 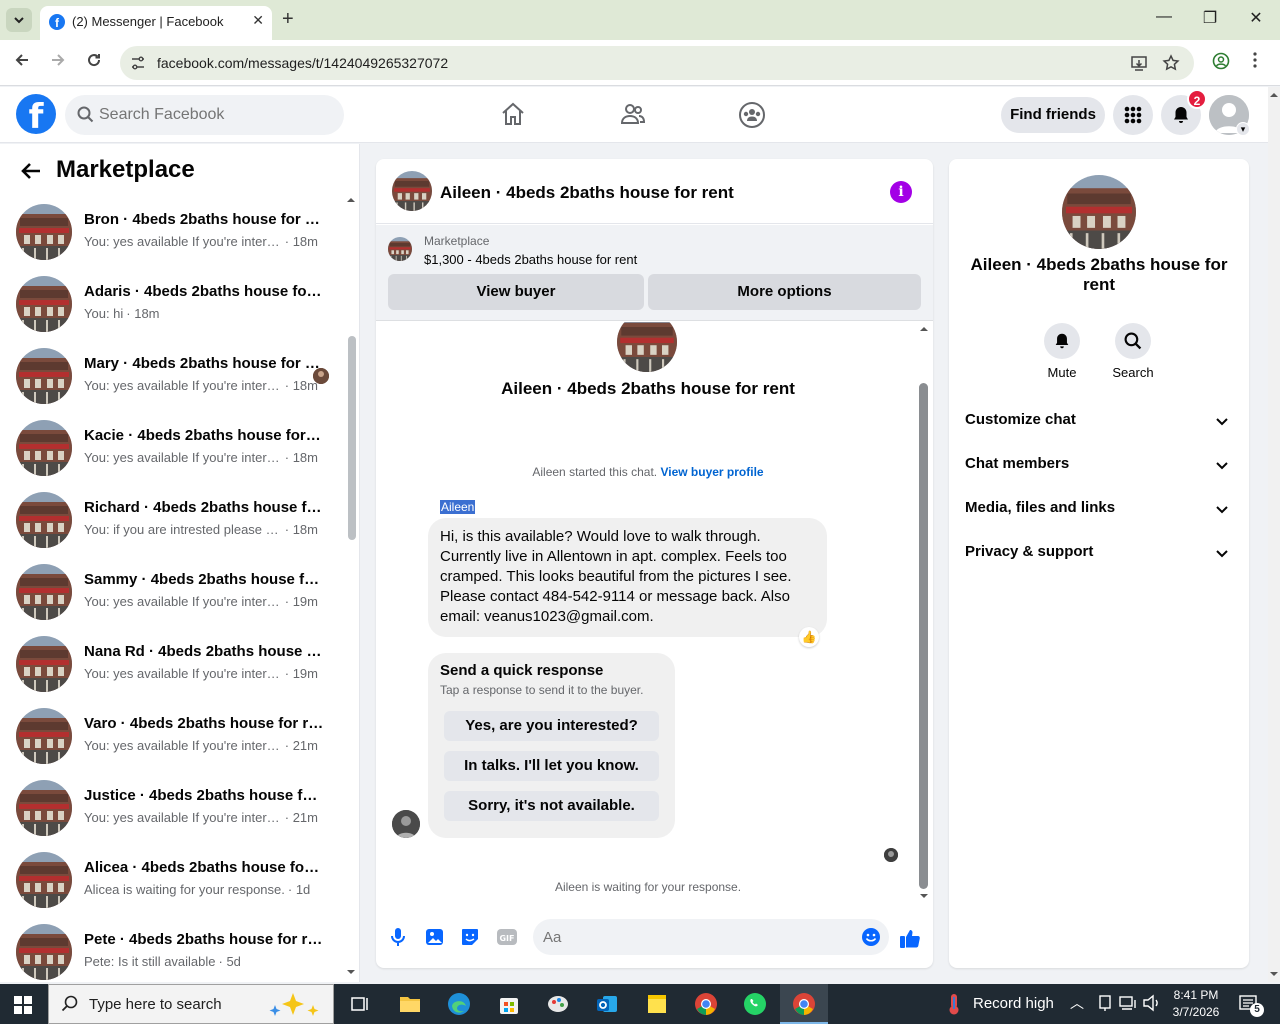 What do you see at coordinates (1274, 534) in the screenshot?
I see `page-scrollbar` at bounding box center [1274, 534].